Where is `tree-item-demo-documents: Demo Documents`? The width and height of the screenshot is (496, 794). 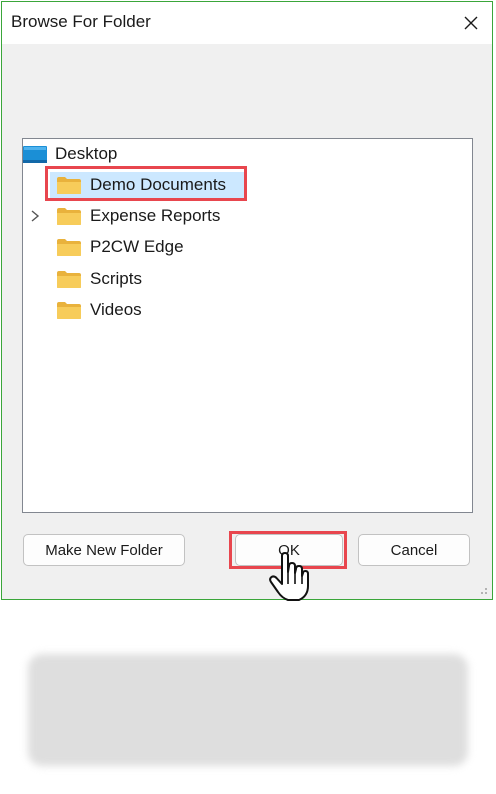 tree-item-demo-documents: Demo Documents is located at coordinates (147, 185).